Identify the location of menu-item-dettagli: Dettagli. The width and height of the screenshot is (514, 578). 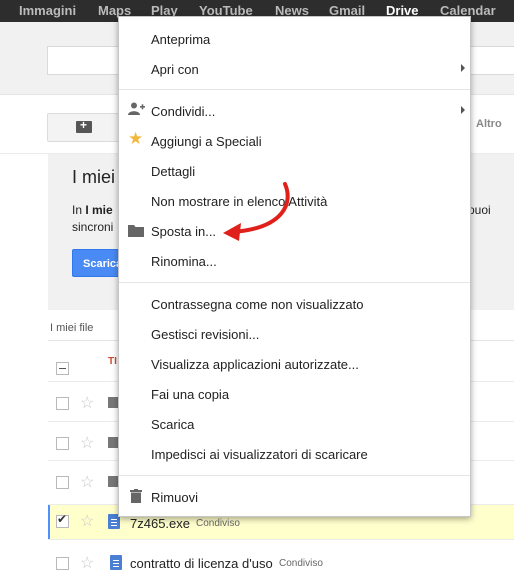
(173, 171).